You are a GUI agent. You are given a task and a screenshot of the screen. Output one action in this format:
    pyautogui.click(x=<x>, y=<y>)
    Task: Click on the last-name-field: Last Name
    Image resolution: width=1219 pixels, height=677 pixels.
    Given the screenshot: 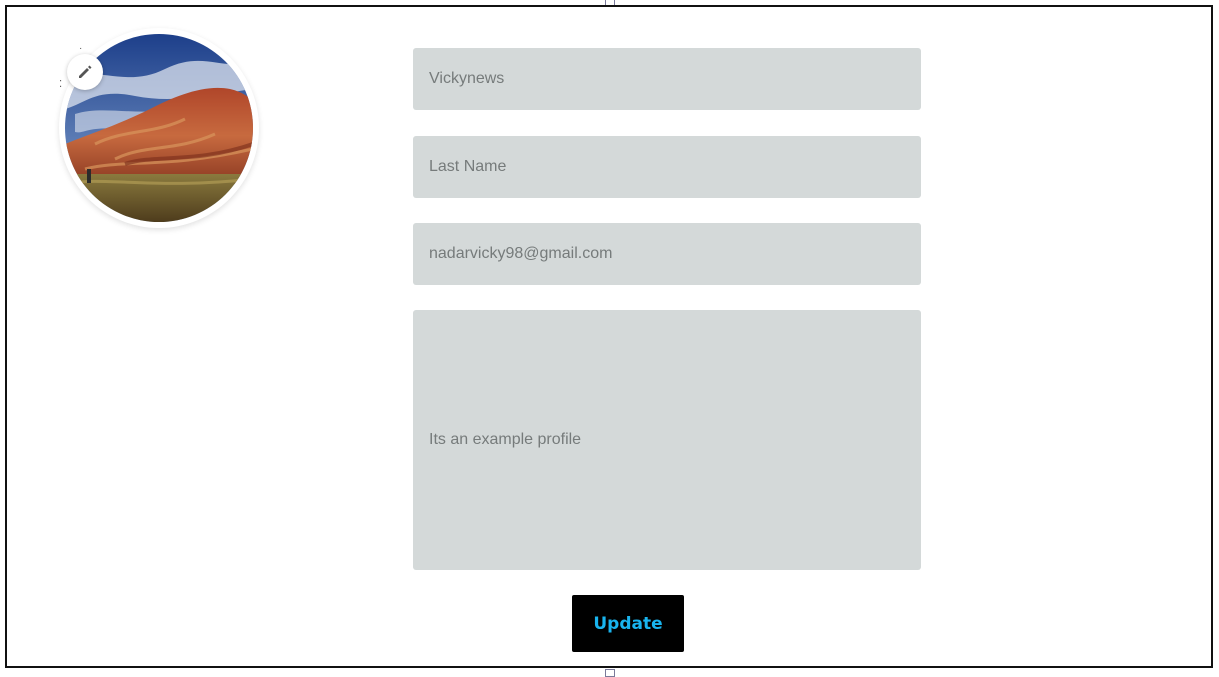 What is the action you would take?
    pyautogui.click(x=667, y=167)
    